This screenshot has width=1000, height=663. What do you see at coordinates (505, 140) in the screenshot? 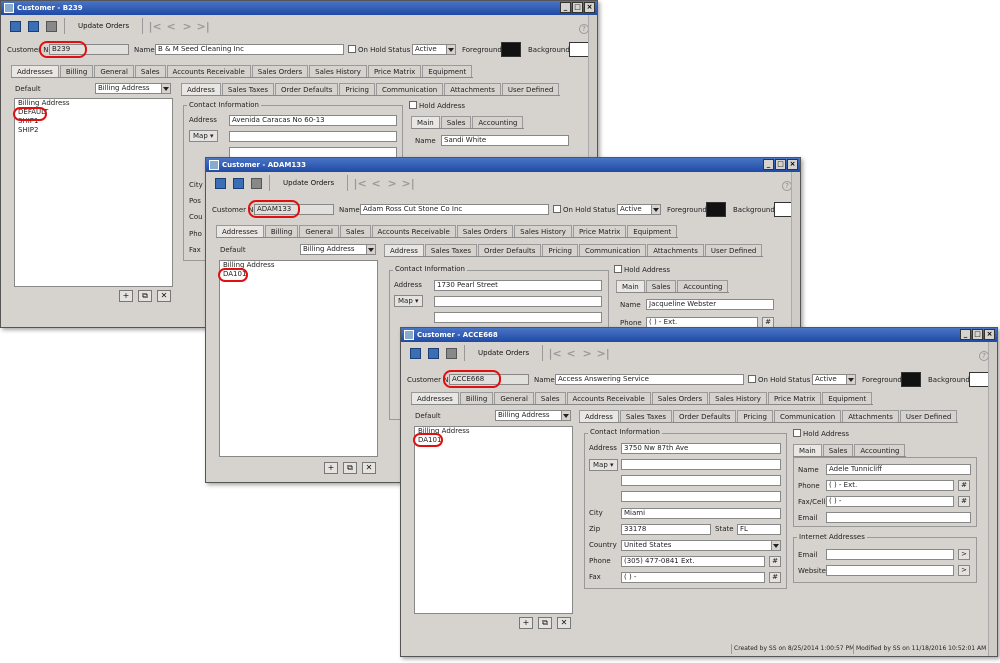
I see `contact-name-field: Sandi White` at bounding box center [505, 140].